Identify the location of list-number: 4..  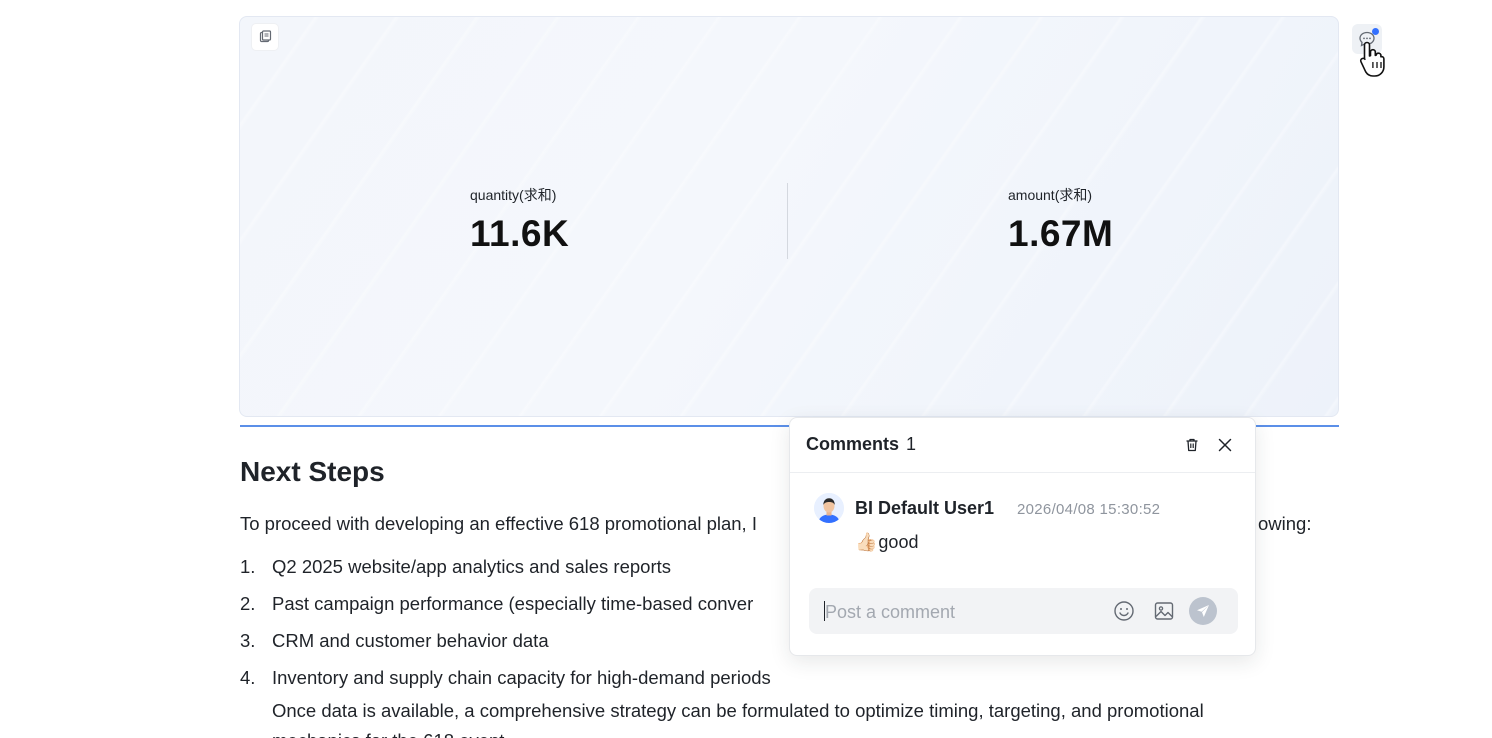
(248, 677).